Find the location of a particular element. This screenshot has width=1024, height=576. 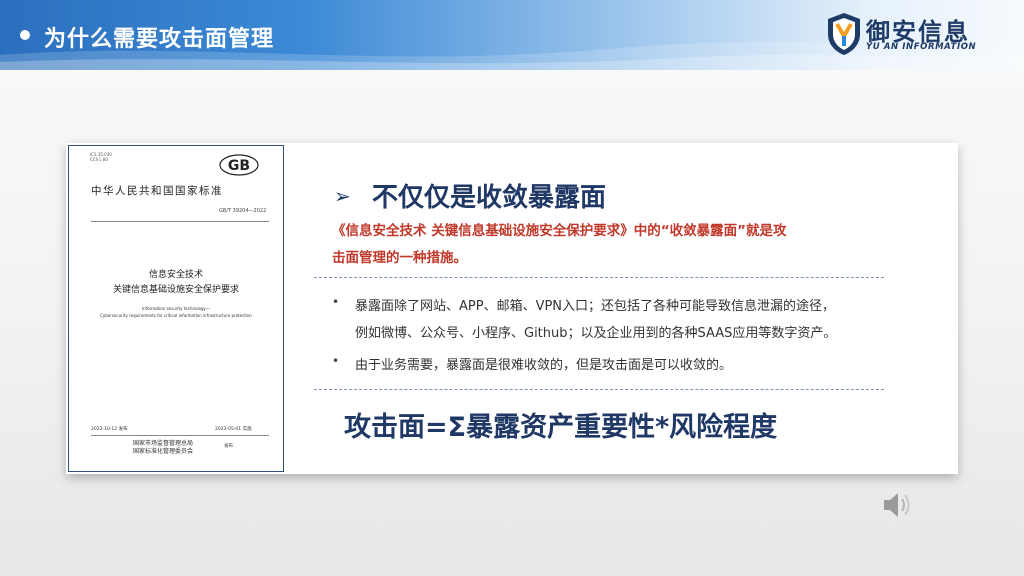

doc-bottom-rule is located at coordinates (180, 435).